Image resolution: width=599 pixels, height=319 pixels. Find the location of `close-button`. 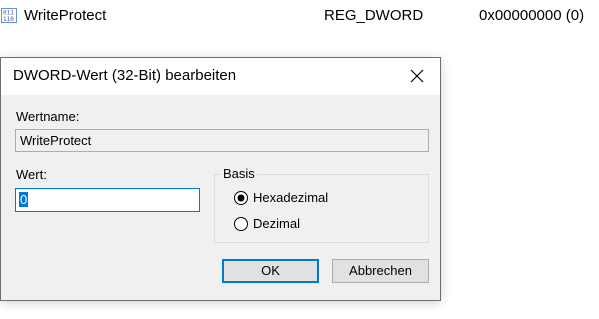

close-button is located at coordinates (417, 76).